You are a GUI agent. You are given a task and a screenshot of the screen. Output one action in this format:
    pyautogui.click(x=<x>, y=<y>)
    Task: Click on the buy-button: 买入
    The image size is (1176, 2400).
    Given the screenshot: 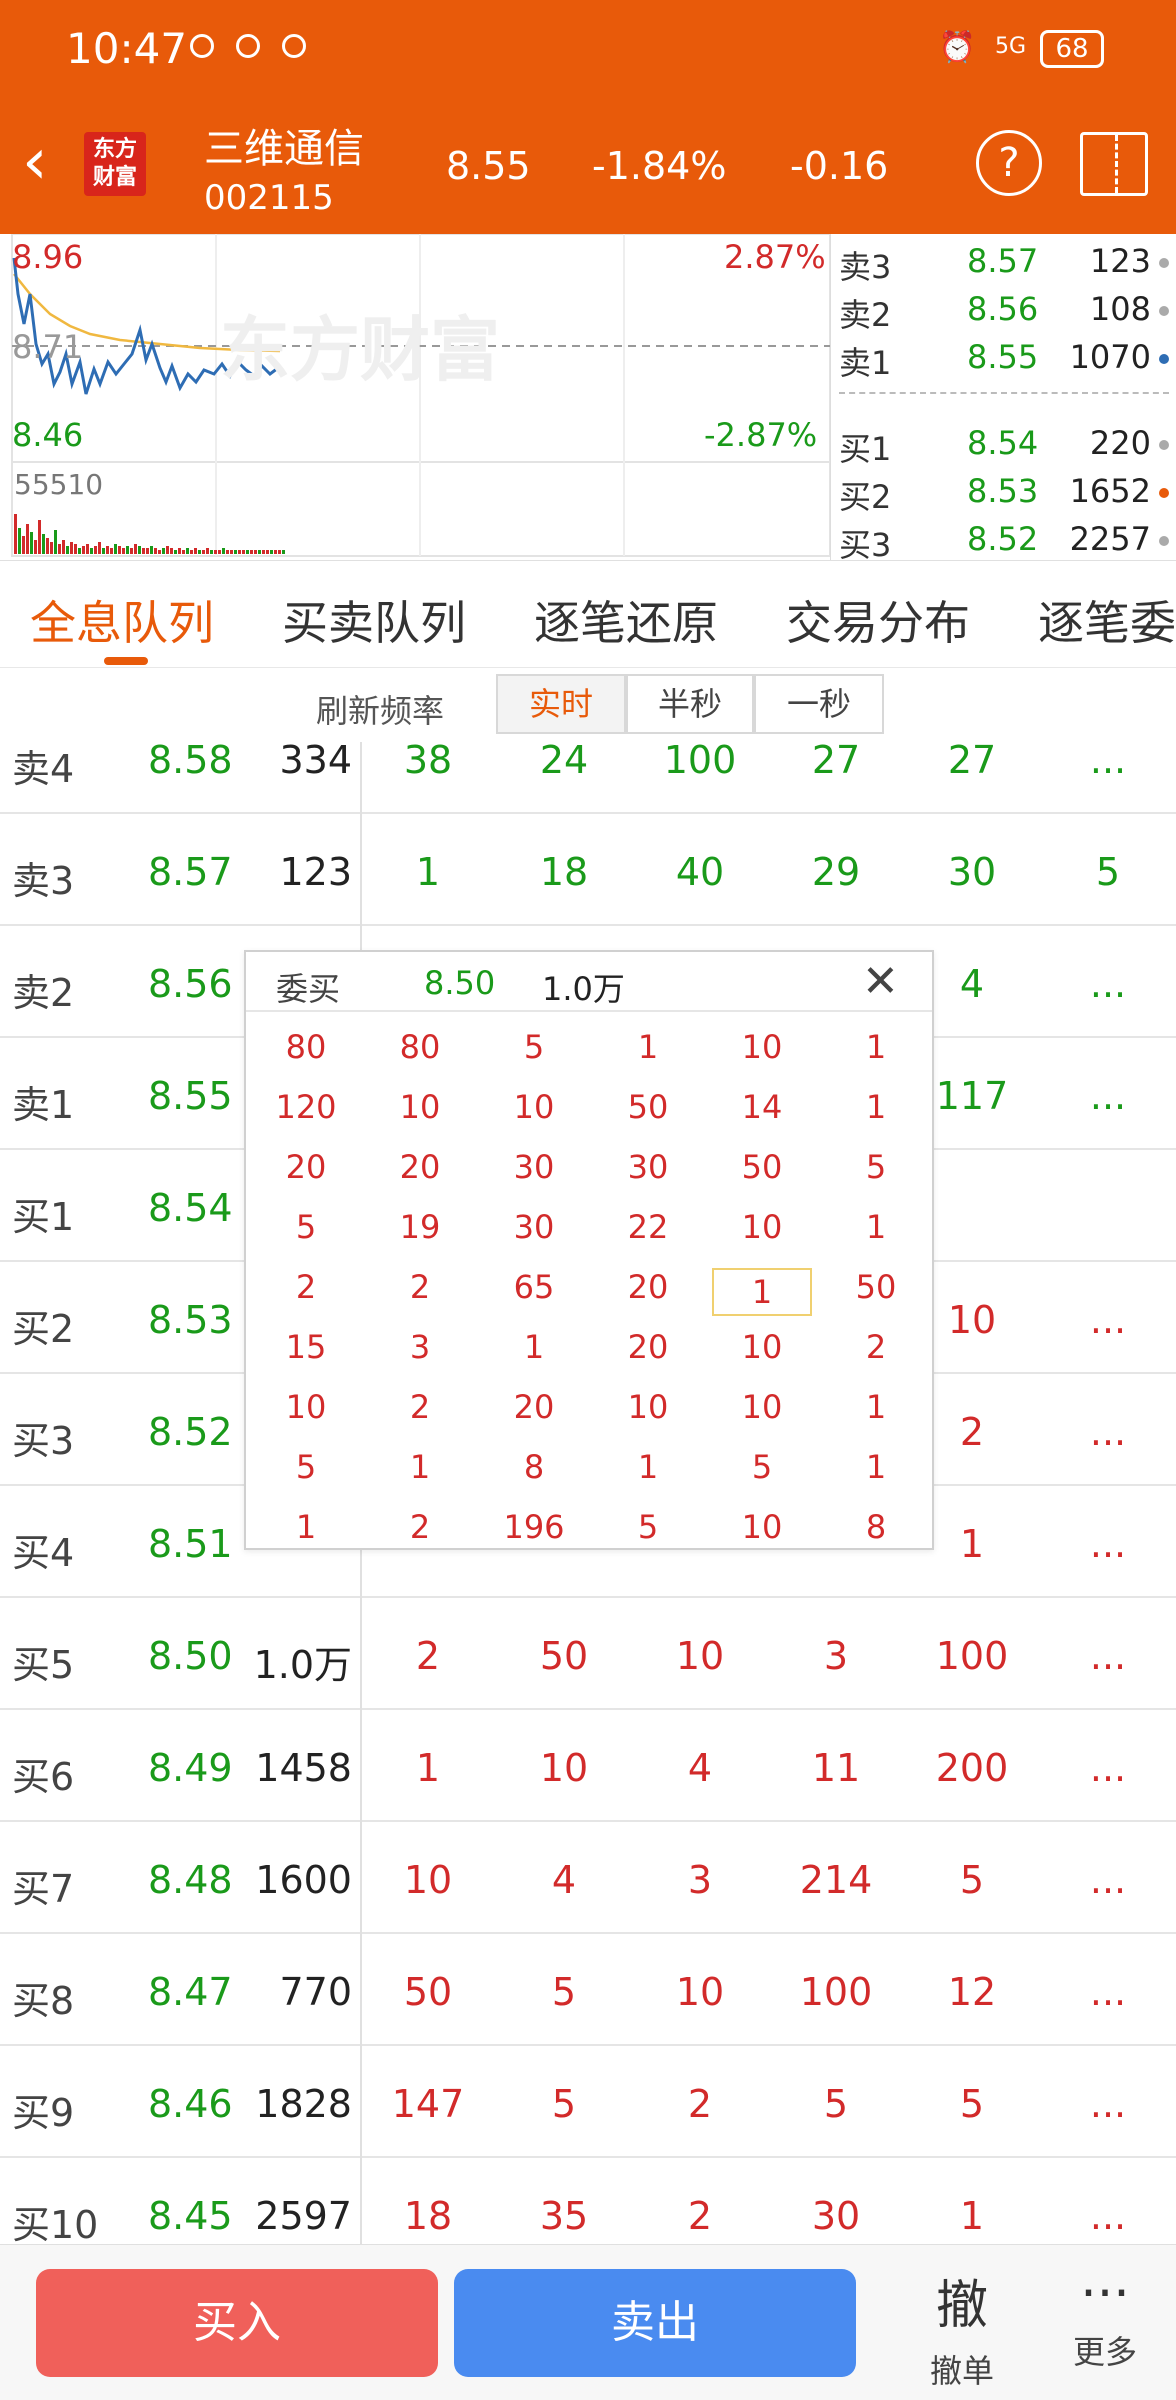 What is the action you would take?
    pyautogui.click(x=237, y=2323)
    